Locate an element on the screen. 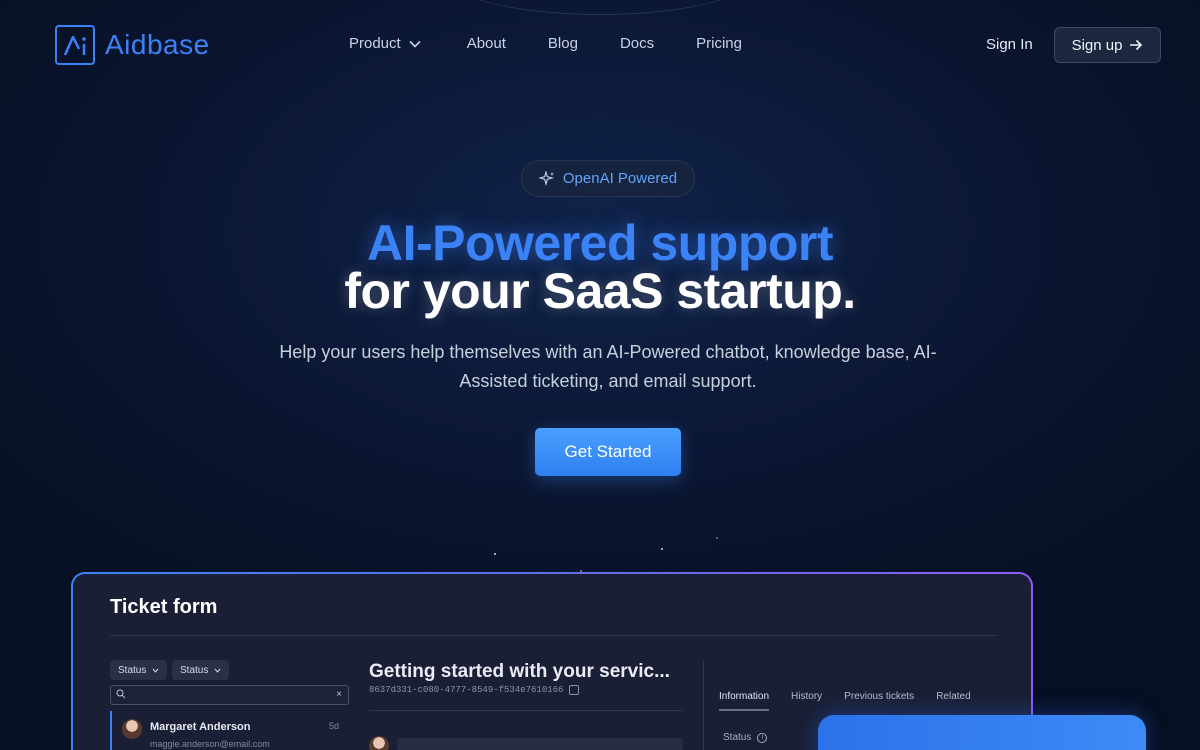 This screenshot has width=1200, height=750. status-label: Status is located at coordinates (737, 737).